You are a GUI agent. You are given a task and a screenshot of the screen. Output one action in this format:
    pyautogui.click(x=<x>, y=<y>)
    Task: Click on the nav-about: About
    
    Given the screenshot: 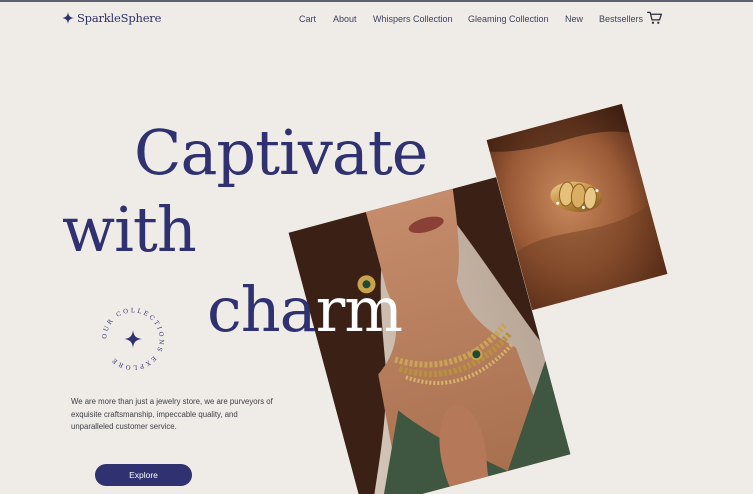 What is the action you would take?
    pyautogui.click(x=345, y=19)
    